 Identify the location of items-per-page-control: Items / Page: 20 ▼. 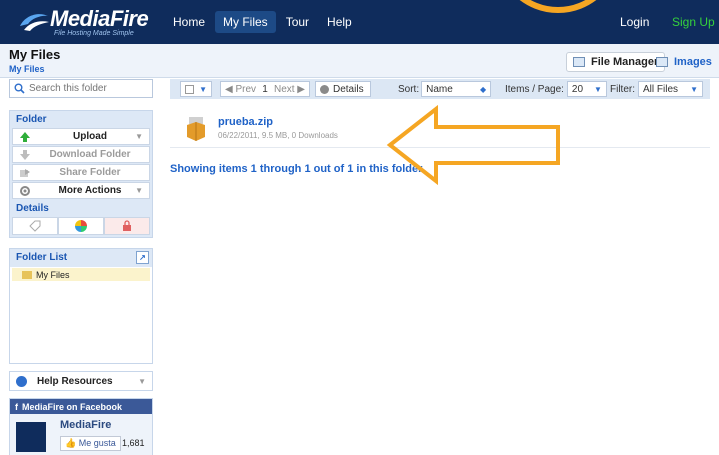
(556, 89).